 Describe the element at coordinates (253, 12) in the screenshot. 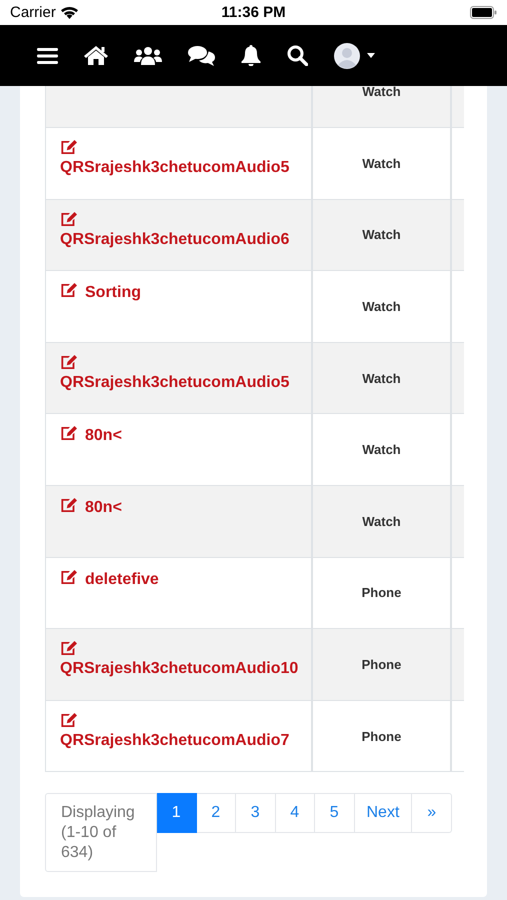

I see `clock-time: 11:36 PM` at that location.